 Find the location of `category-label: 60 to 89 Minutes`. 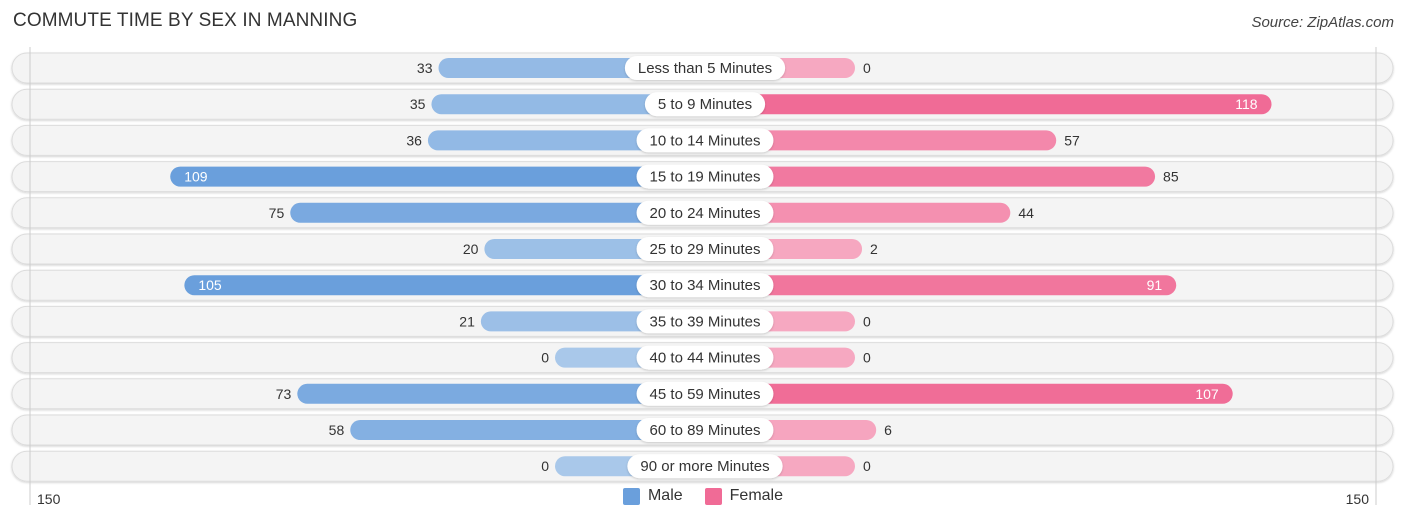

category-label: 60 to 89 Minutes is located at coordinates (705, 430).